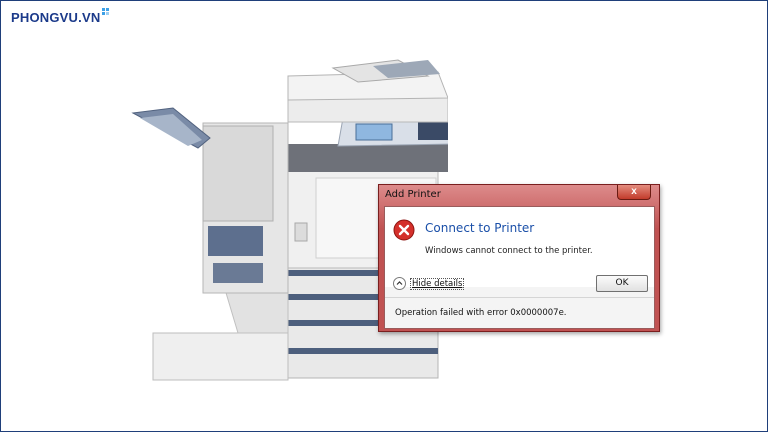 Image resolution: width=768 pixels, height=432 pixels. Describe the element at coordinates (106, 12) in the screenshot. I see `logo-dots-icon` at that location.